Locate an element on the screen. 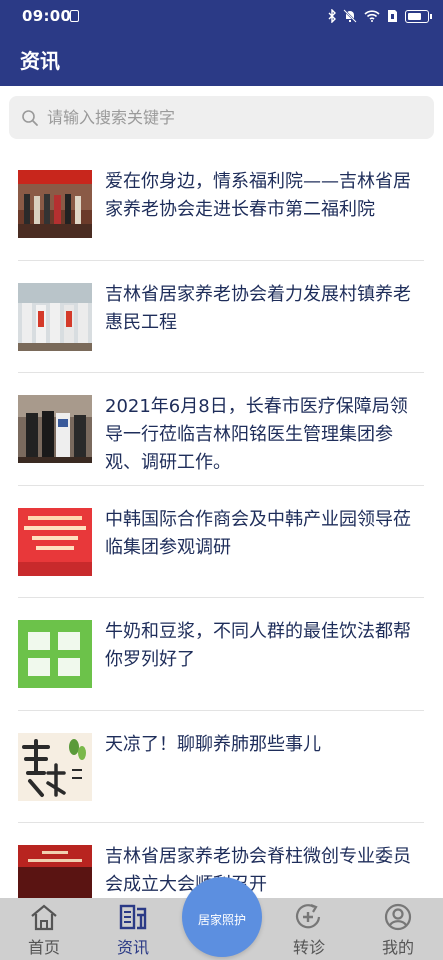 The image size is (443, 960). news-title: 天凉了！聊聊养肺那些事儿 is located at coordinates (213, 744).